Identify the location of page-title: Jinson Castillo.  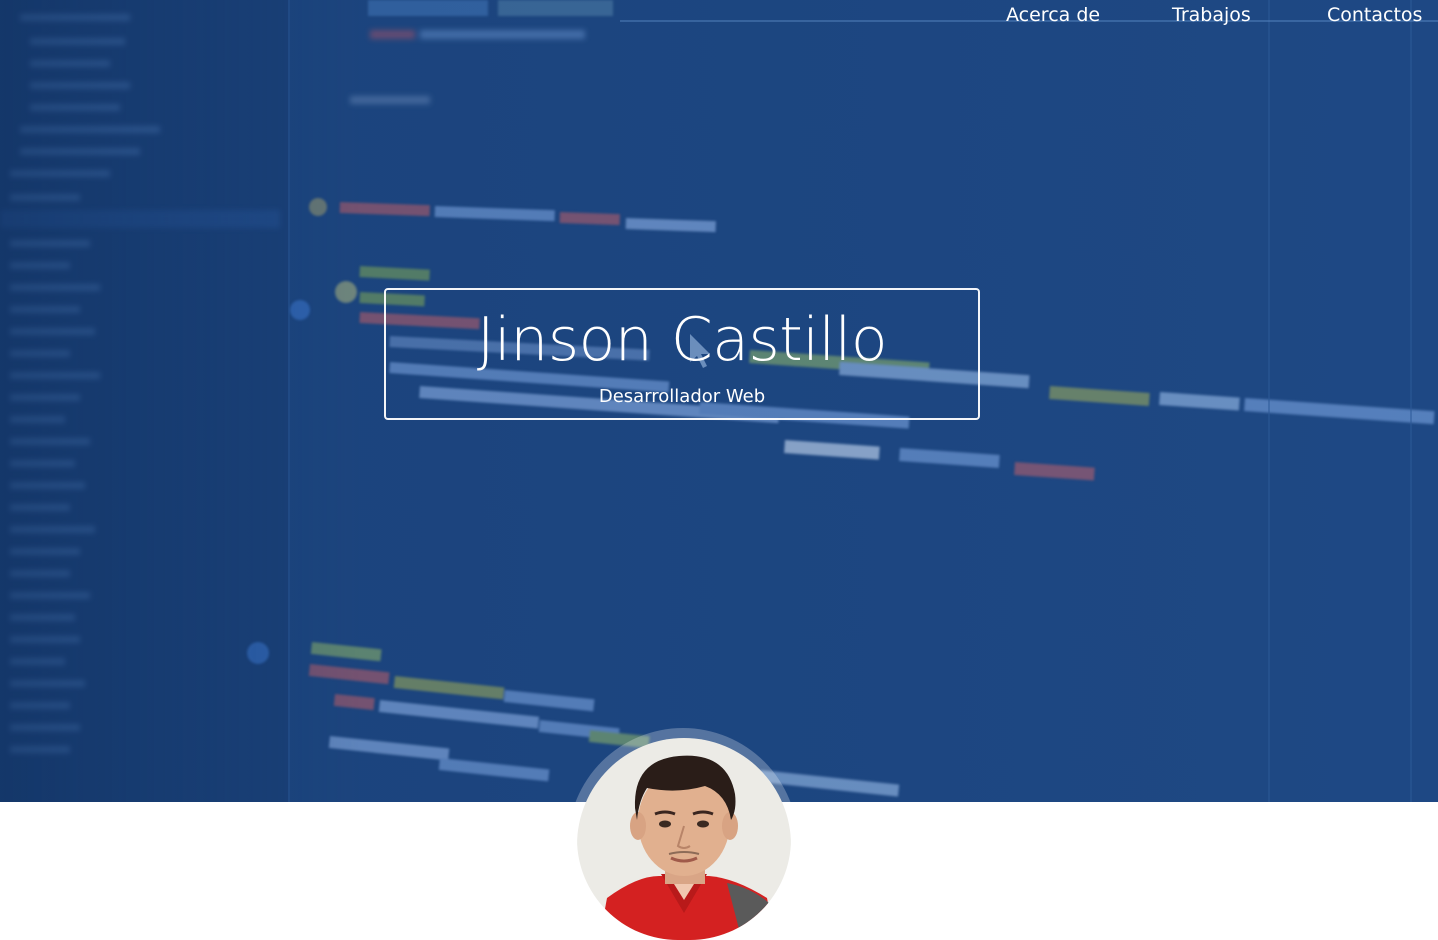
(682, 340).